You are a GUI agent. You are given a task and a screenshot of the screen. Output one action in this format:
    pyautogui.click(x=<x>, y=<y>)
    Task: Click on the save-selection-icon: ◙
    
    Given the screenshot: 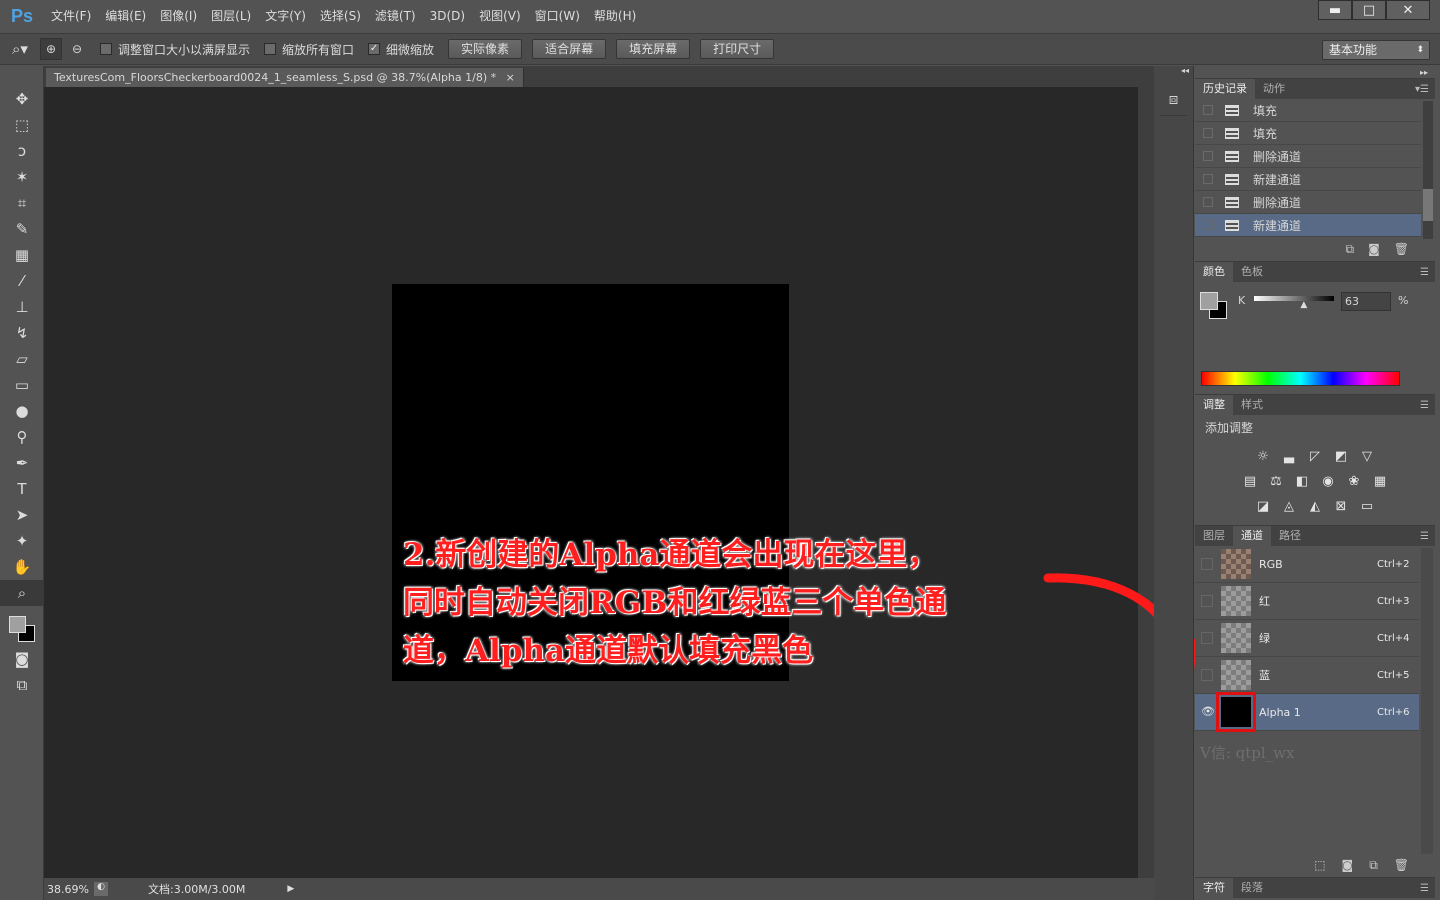 What is the action you would take?
    pyautogui.click(x=1348, y=865)
    